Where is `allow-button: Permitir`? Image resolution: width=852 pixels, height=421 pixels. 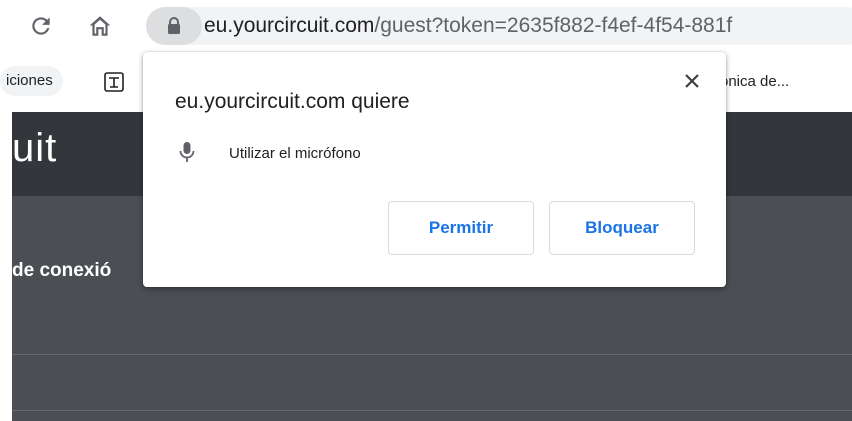 allow-button: Permitir is located at coordinates (461, 228).